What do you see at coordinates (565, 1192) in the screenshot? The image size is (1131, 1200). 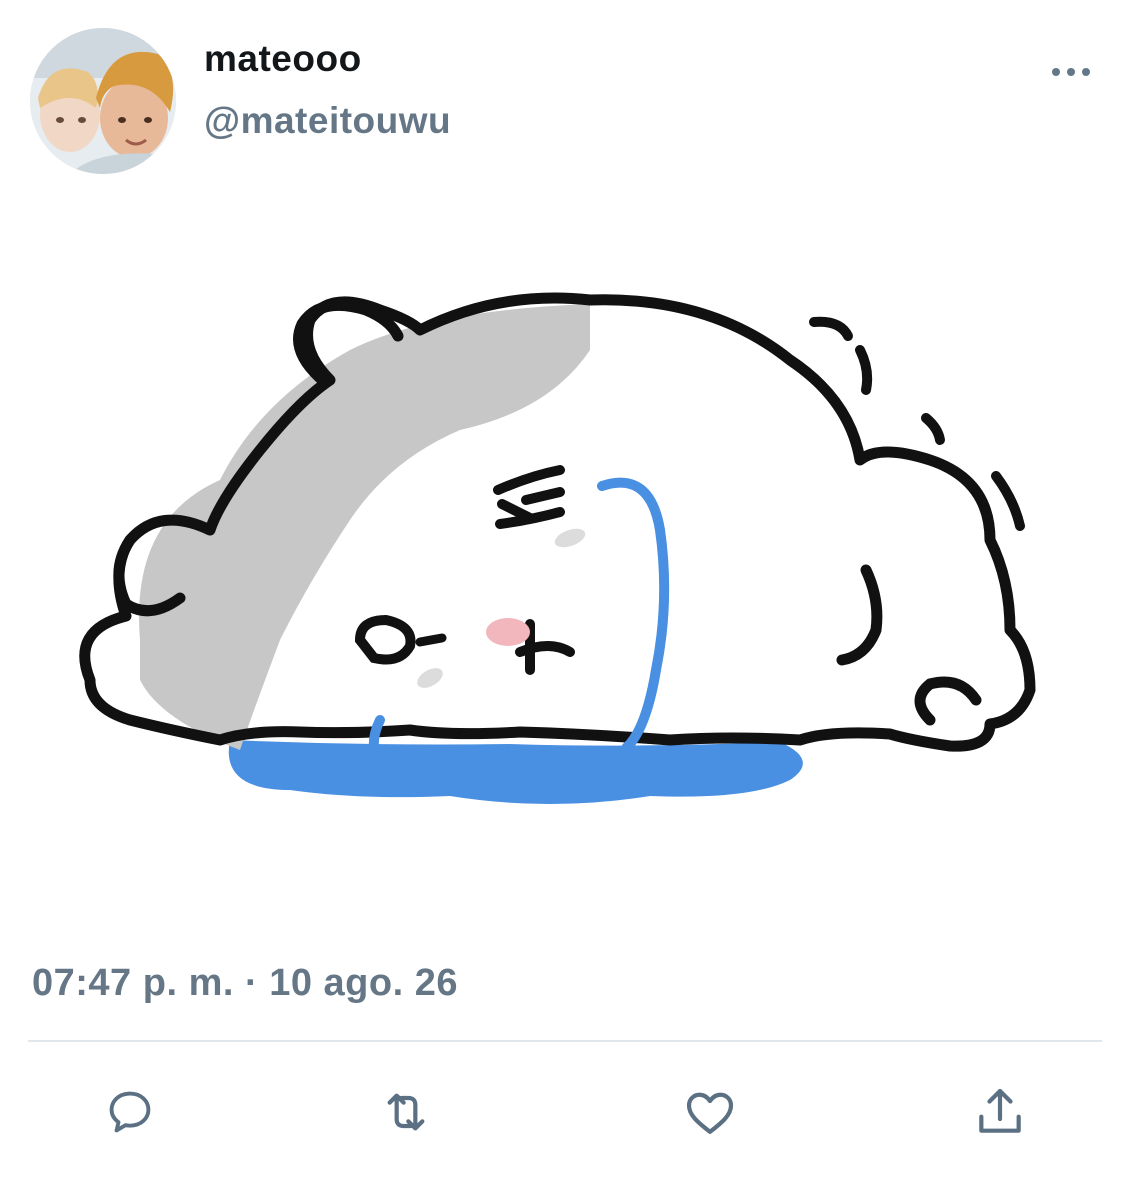 I see `bottom-spacer` at bounding box center [565, 1192].